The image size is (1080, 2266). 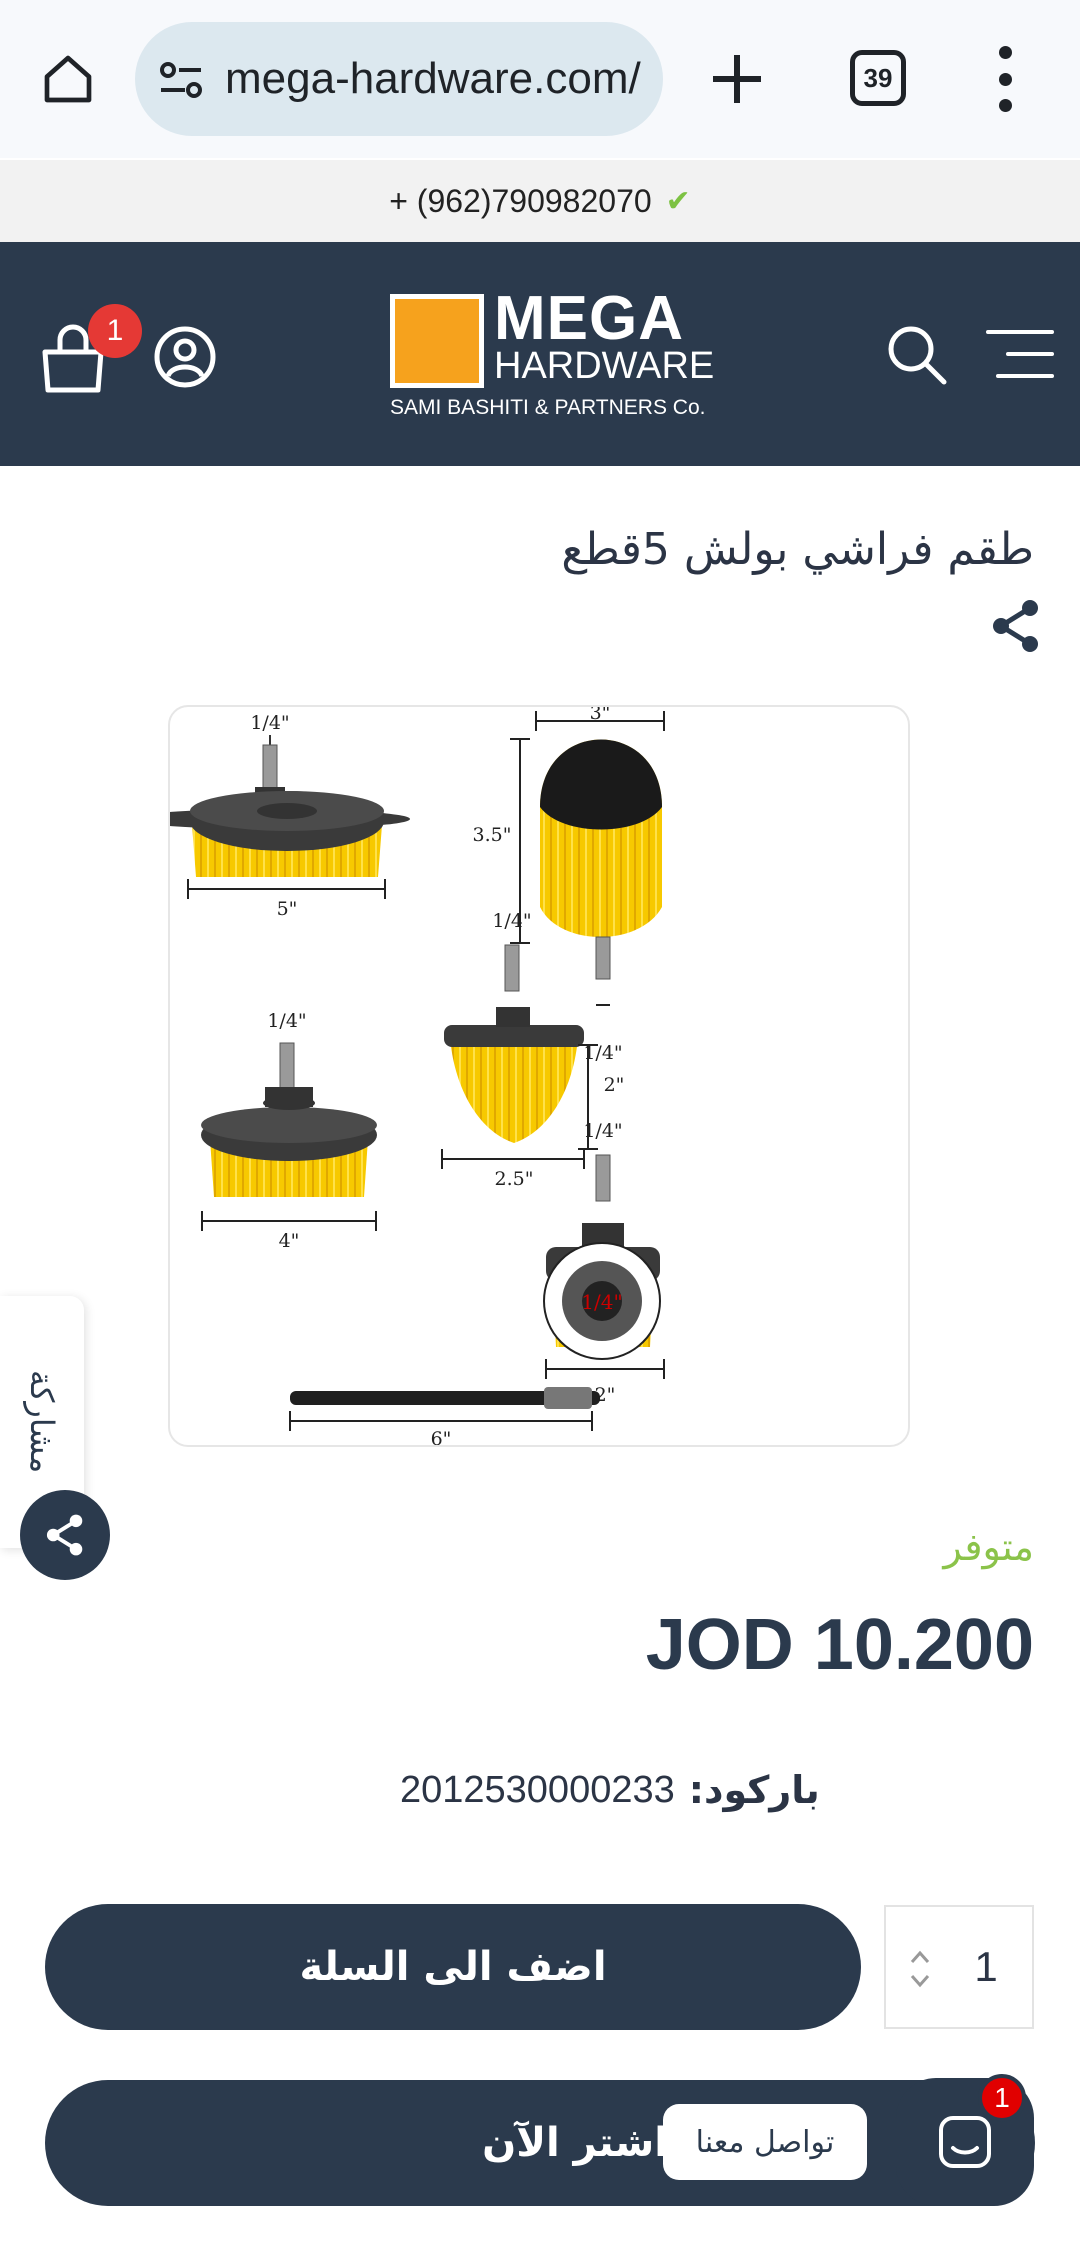 I want to click on contact-phone-strip: + (962)790982070 ✔, so click(x=540, y=201).